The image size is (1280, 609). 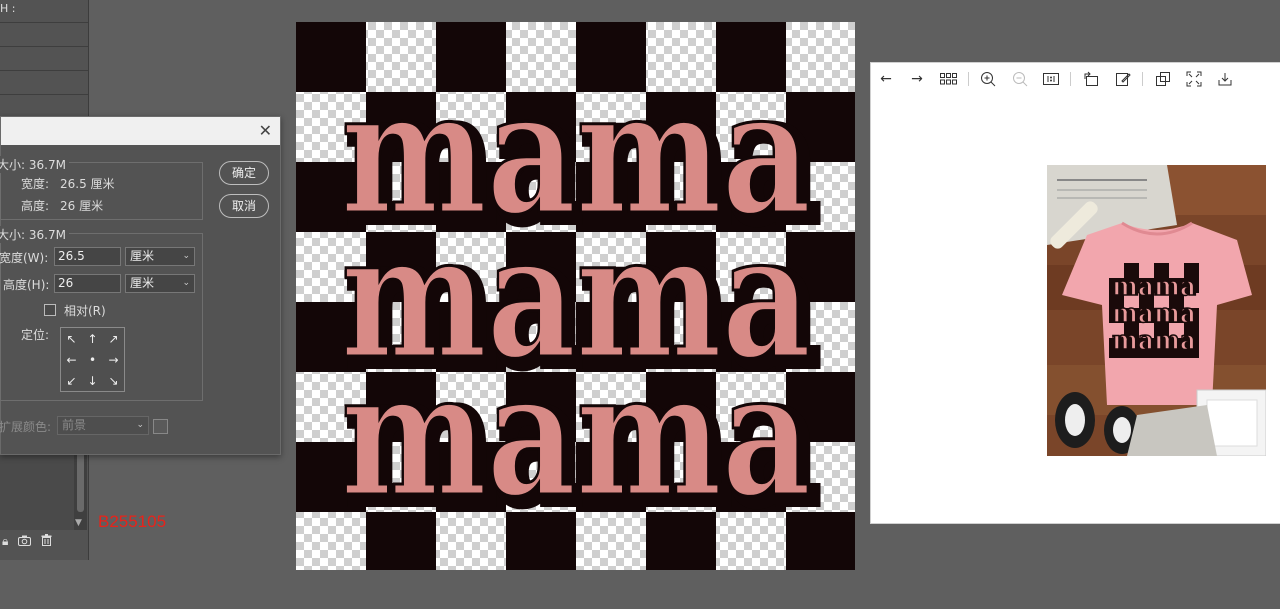 I want to click on arrow-down-left-icon: ↙, so click(x=71, y=380).